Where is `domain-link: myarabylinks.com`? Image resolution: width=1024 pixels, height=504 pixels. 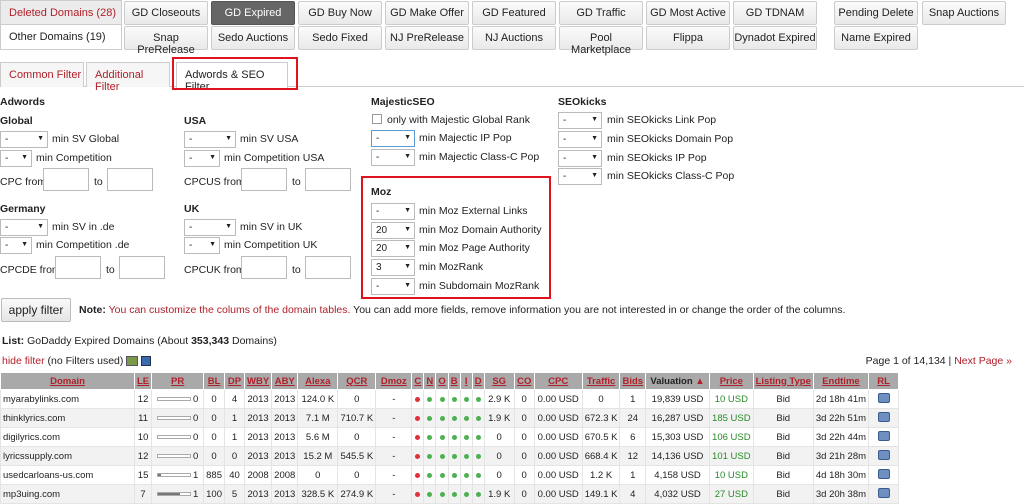 domain-link: myarabylinks.com is located at coordinates (67, 399).